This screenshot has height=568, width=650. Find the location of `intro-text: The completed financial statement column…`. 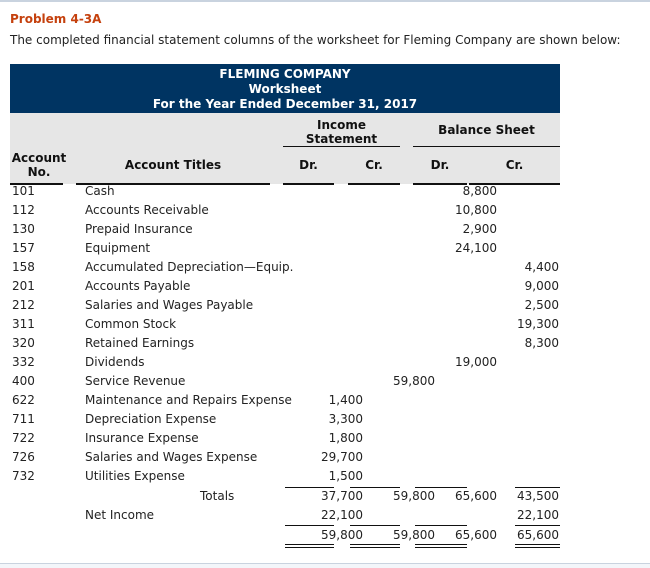

intro-text: The completed financial statement column… is located at coordinates (315, 40).